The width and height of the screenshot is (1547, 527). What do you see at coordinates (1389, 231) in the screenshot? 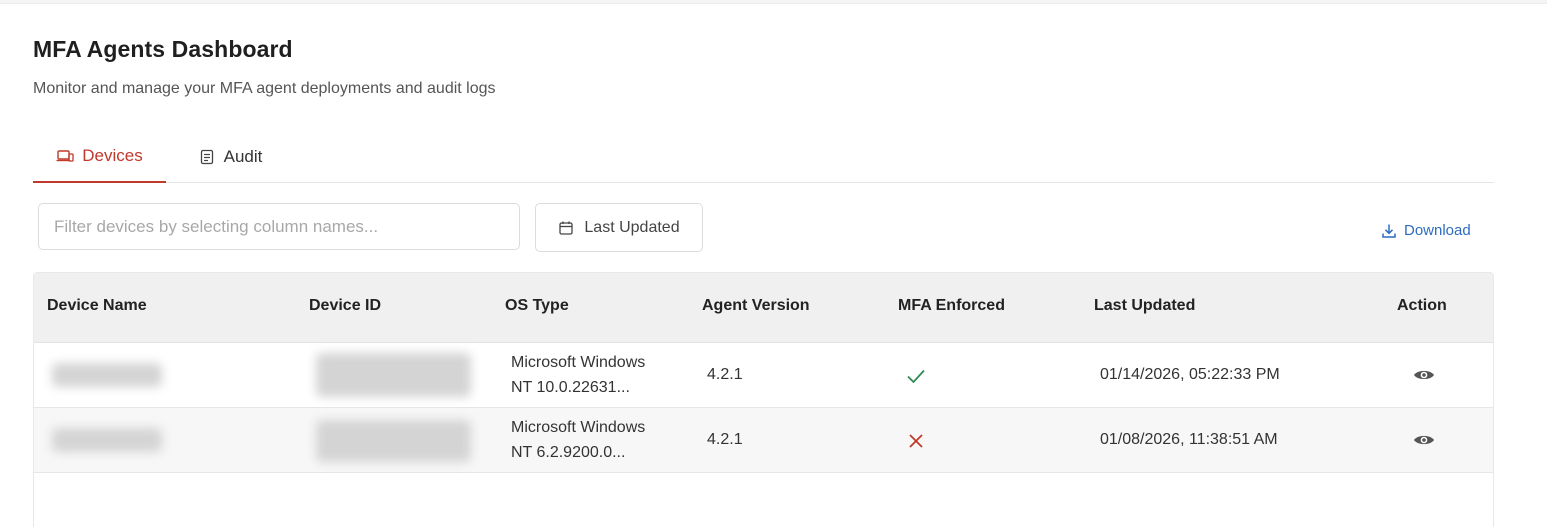
I see `download-icon` at bounding box center [1389, 231].